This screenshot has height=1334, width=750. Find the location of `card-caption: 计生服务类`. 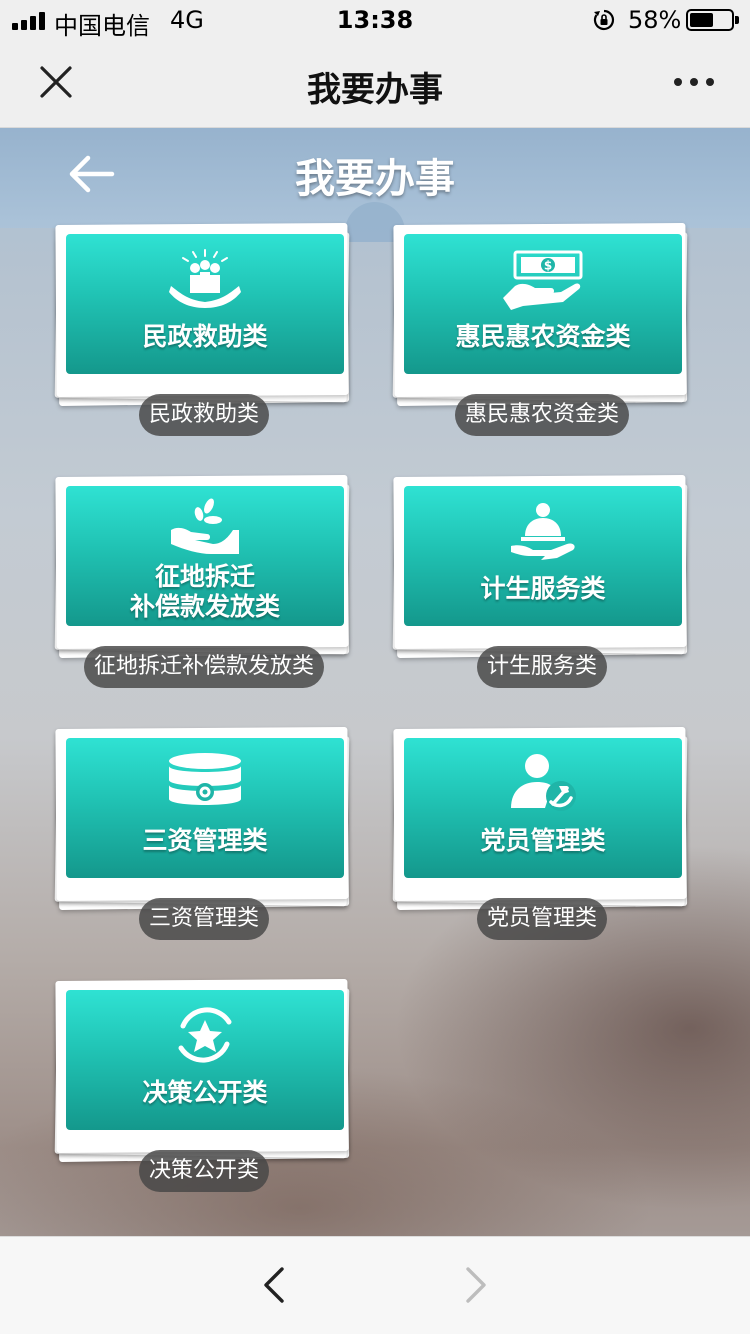

card-caption: 计生服务类 is located at coordinates (542, 667).